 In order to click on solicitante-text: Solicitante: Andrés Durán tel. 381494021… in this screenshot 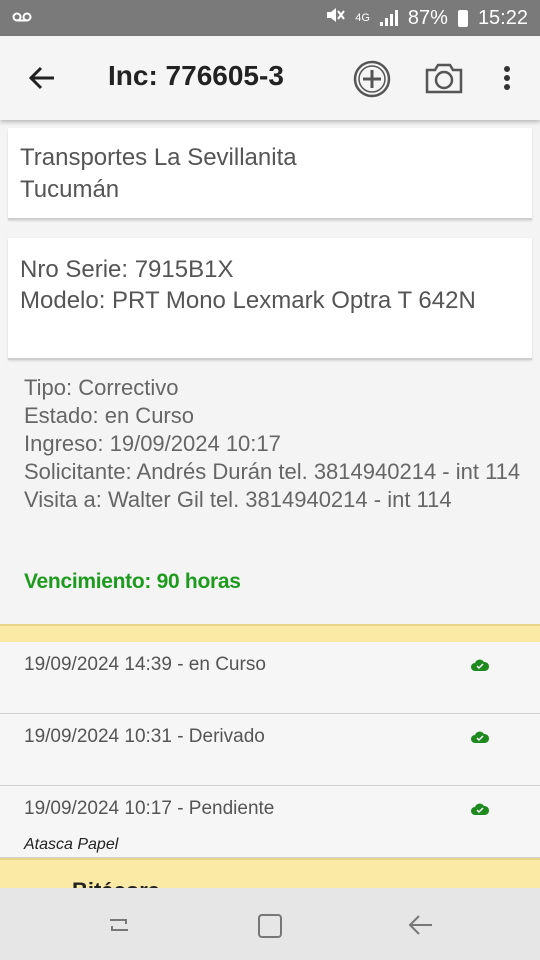, I will do `click(272, 471)`.